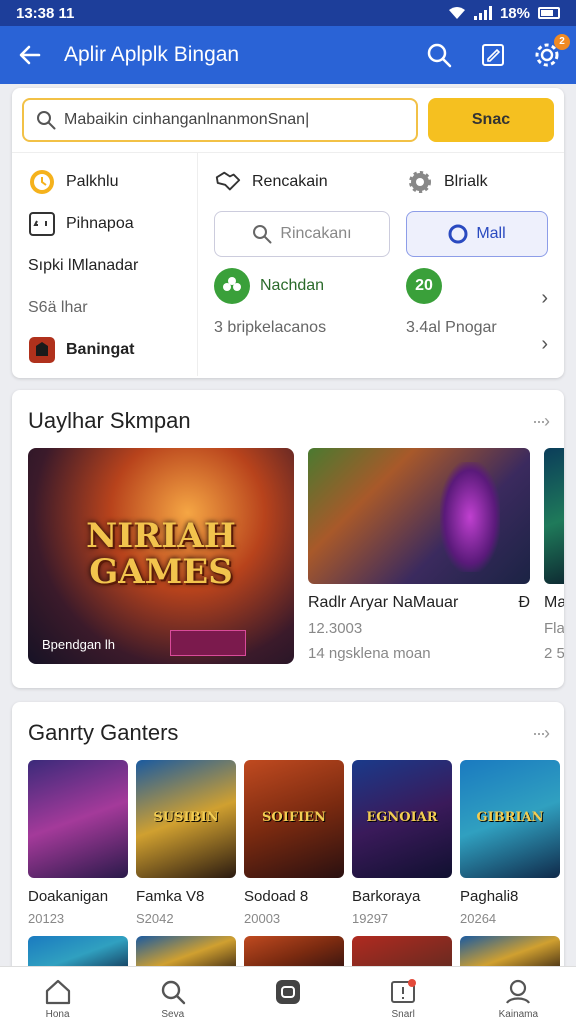 This screenshot has height=1024, width=576. I want to click on nav-label: Hona, so click(57, 1014).